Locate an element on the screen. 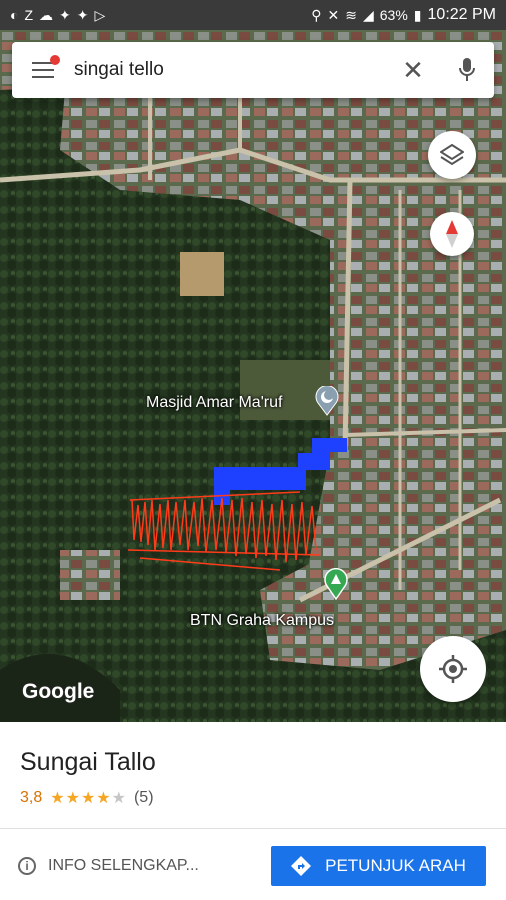 This screenshot has height=900, width=506. search-bar: singai tello ✕ is located at coordinates (253, 70).